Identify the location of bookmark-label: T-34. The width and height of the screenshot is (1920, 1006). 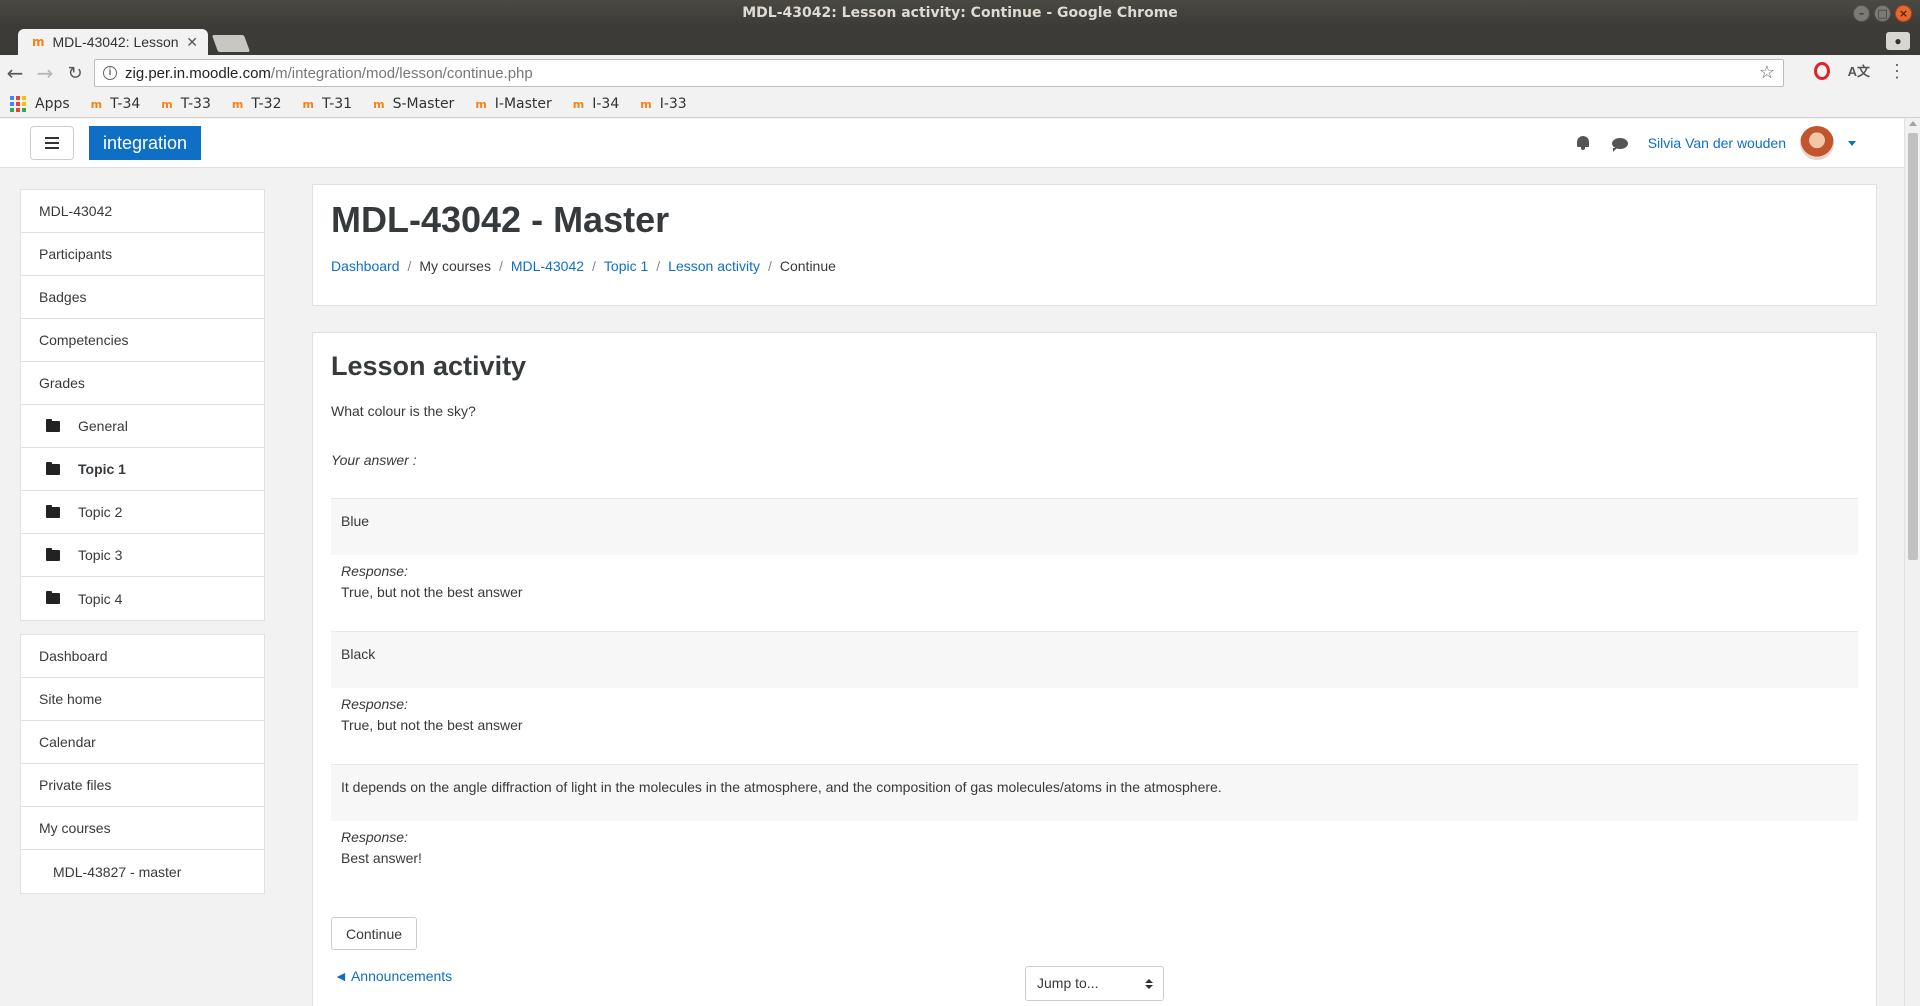
(125, 104).